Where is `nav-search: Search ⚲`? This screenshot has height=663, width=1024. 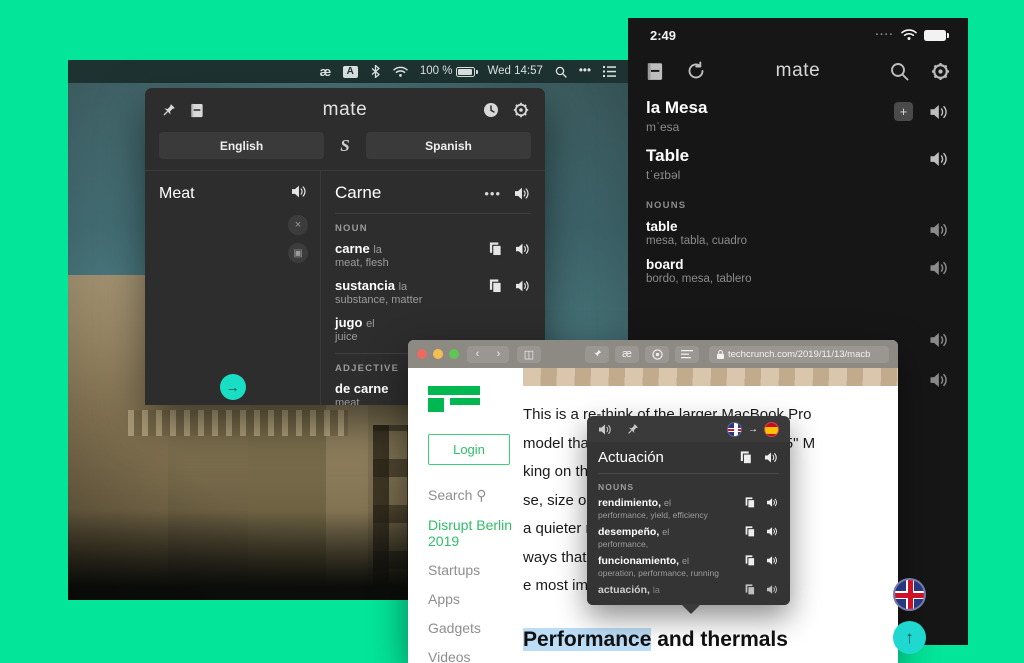 nav-search: Search ⚲ is located at coordinates (470, 495).